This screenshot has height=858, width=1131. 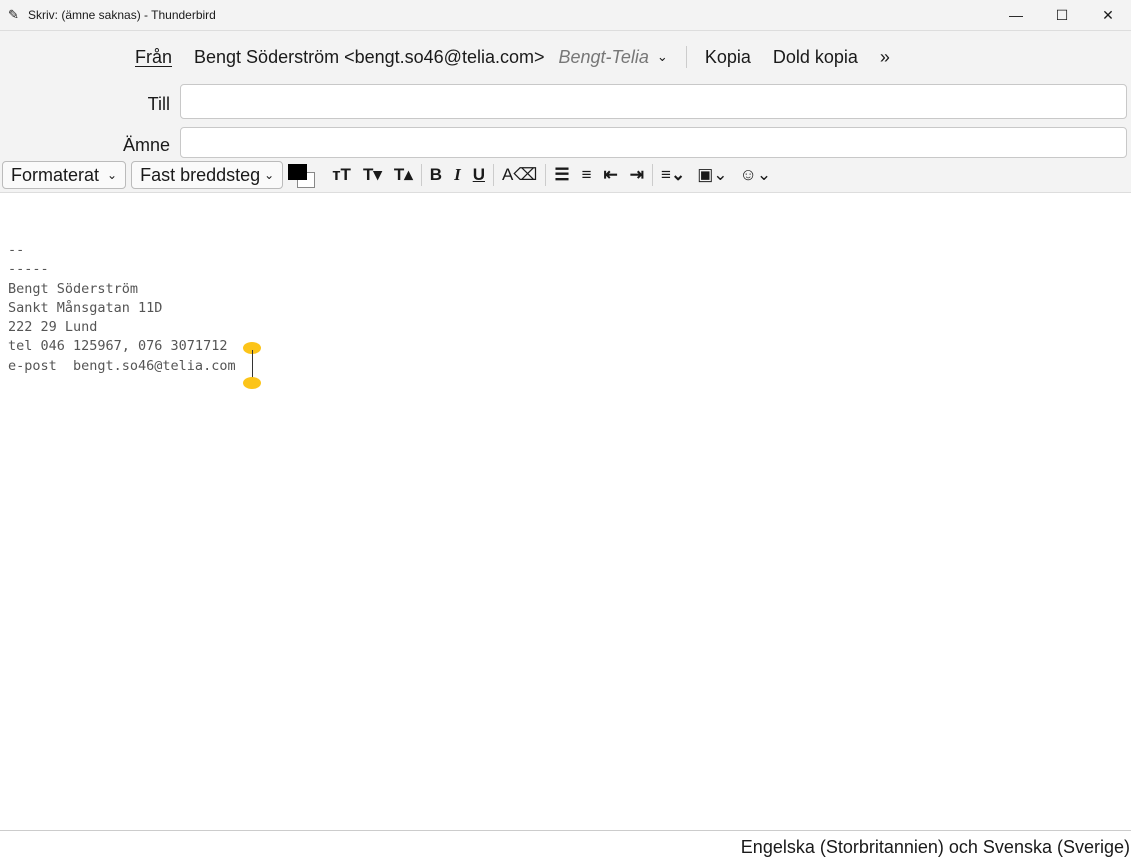 I want to click on minimize-button: —, so click(x=1016, y=15).